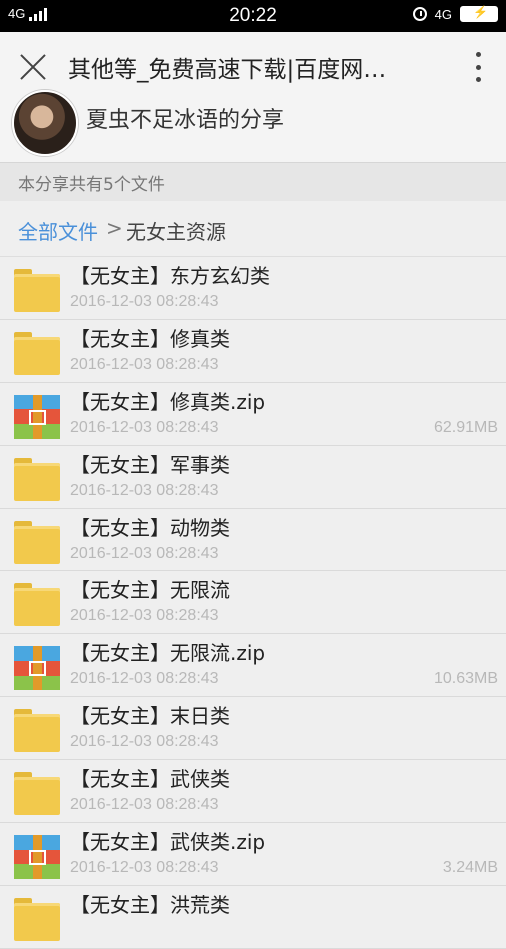 The image size is (506, 949). What do you see at coordinates (150, 464) in the screenshot?
I see `file-name: 【无女主】军事类` at bounding box center [150, 464].